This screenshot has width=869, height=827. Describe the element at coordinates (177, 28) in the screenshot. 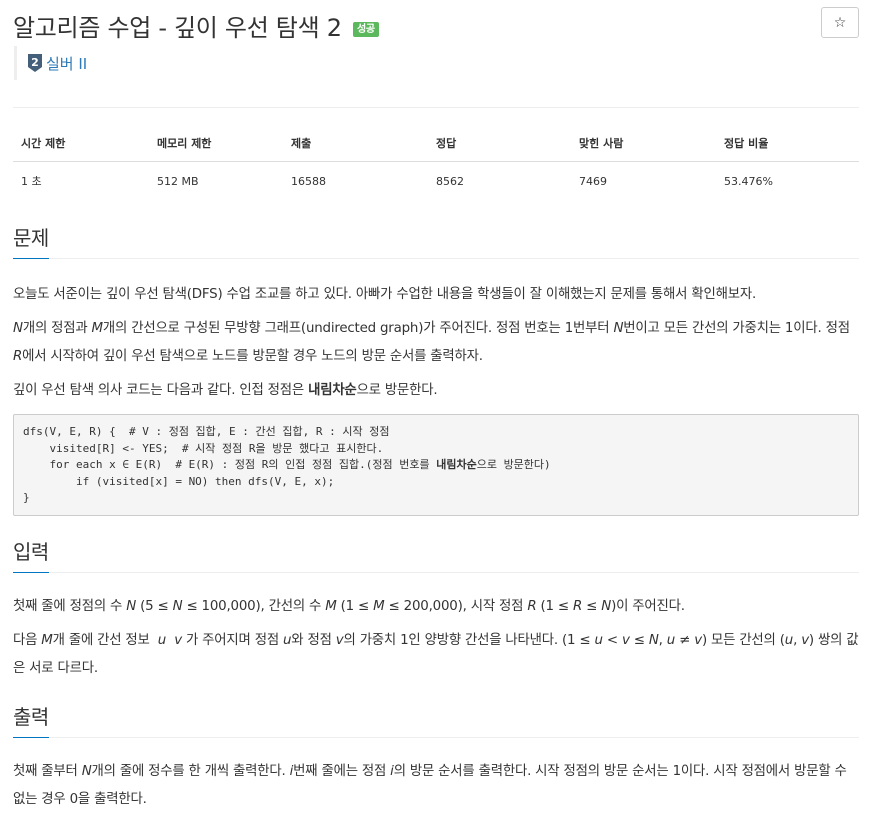

I see `problem-title-text: 알고리즘 수업 - 깊이 우선 탐색 2` at that location.